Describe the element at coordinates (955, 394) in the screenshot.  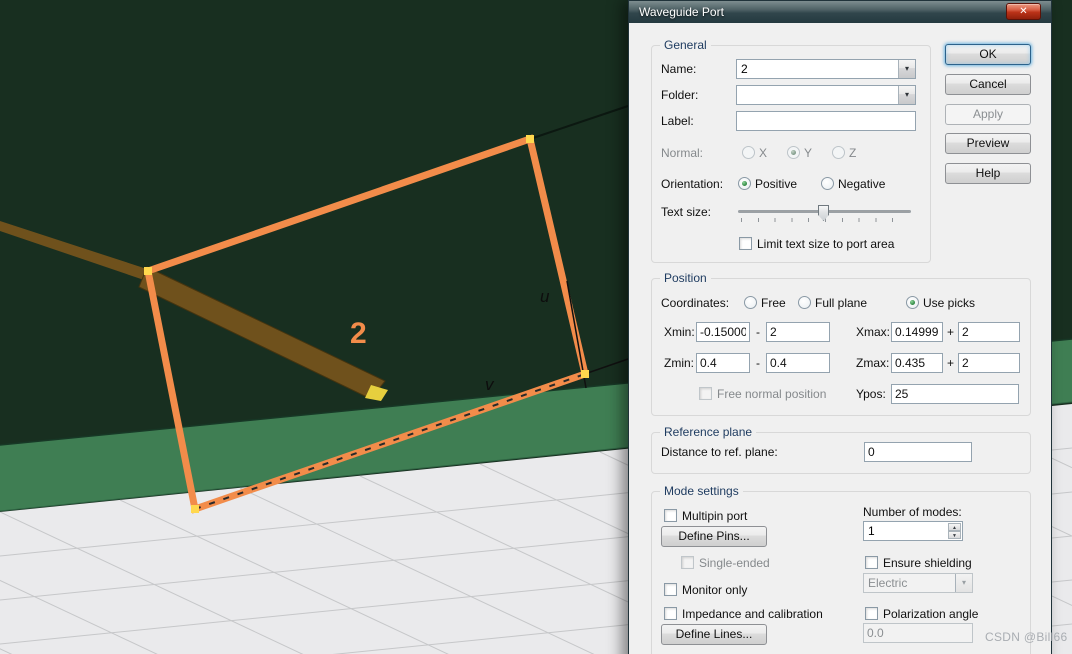
I see `ypos-input` at that location.